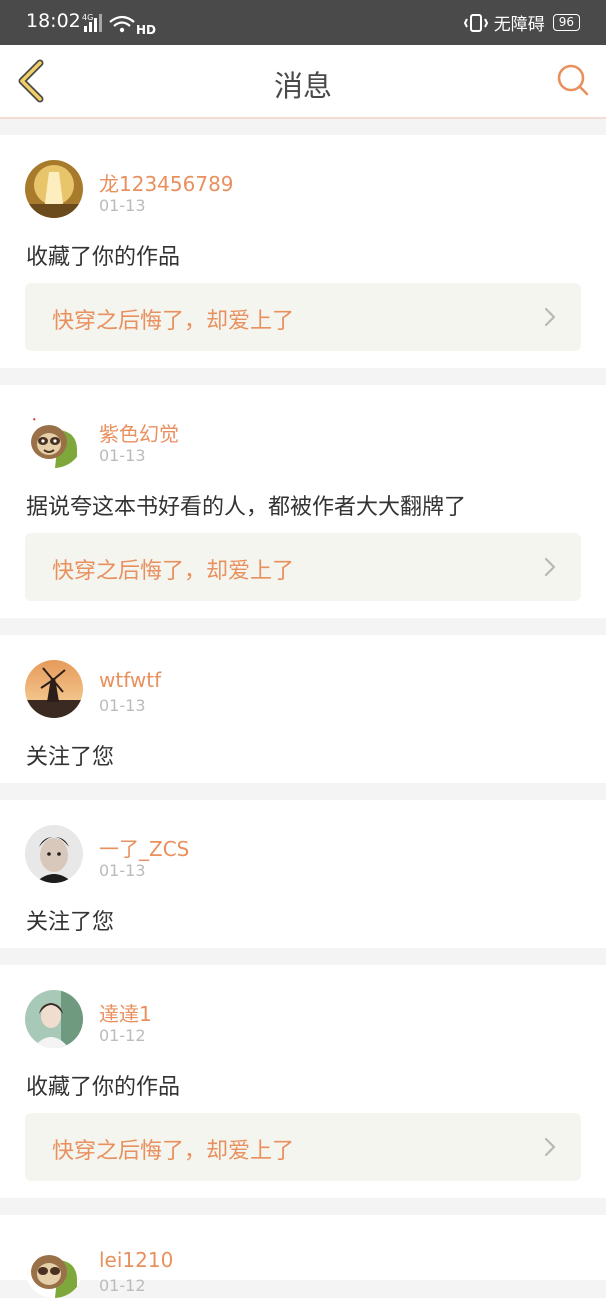 The image size is (606, 1298). Describe the element at coordinates (573, 82) in the screenshot. I see `search-icon` at that location.